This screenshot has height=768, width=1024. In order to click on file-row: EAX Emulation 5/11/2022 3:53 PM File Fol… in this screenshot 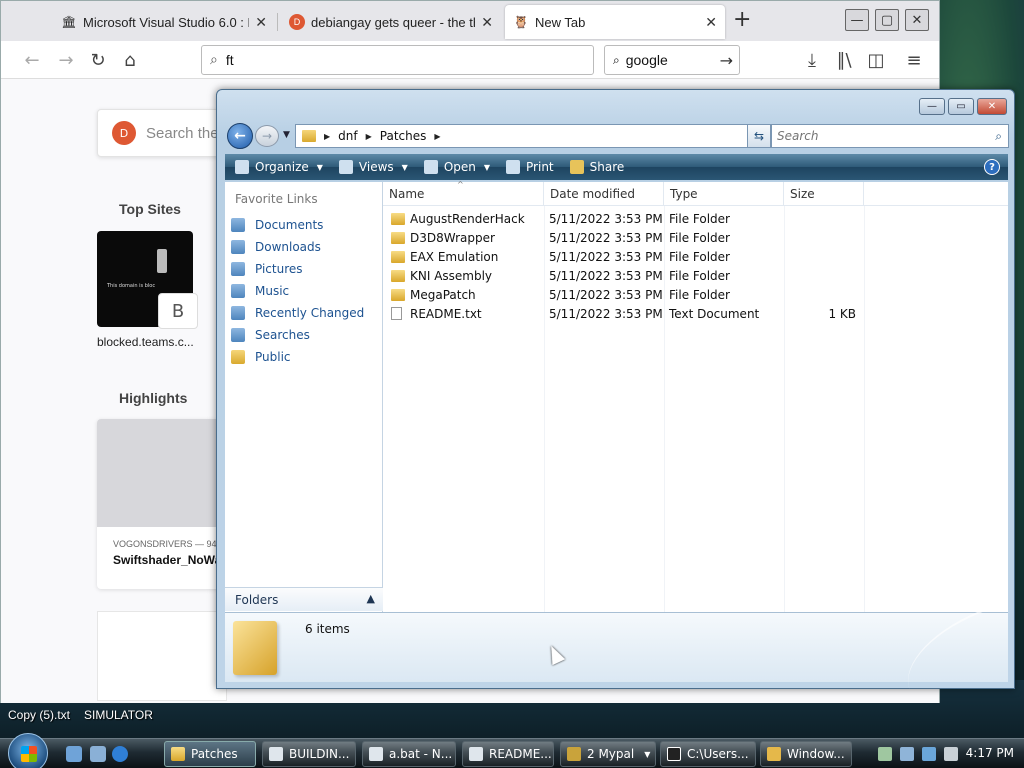, I will do `click(695, 256)`.